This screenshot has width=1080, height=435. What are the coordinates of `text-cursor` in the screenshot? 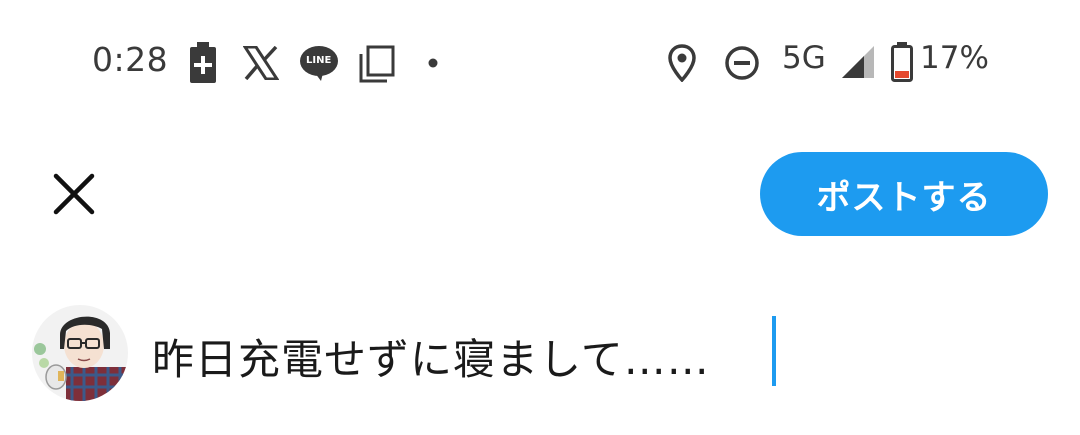 It's located at (774, 351).